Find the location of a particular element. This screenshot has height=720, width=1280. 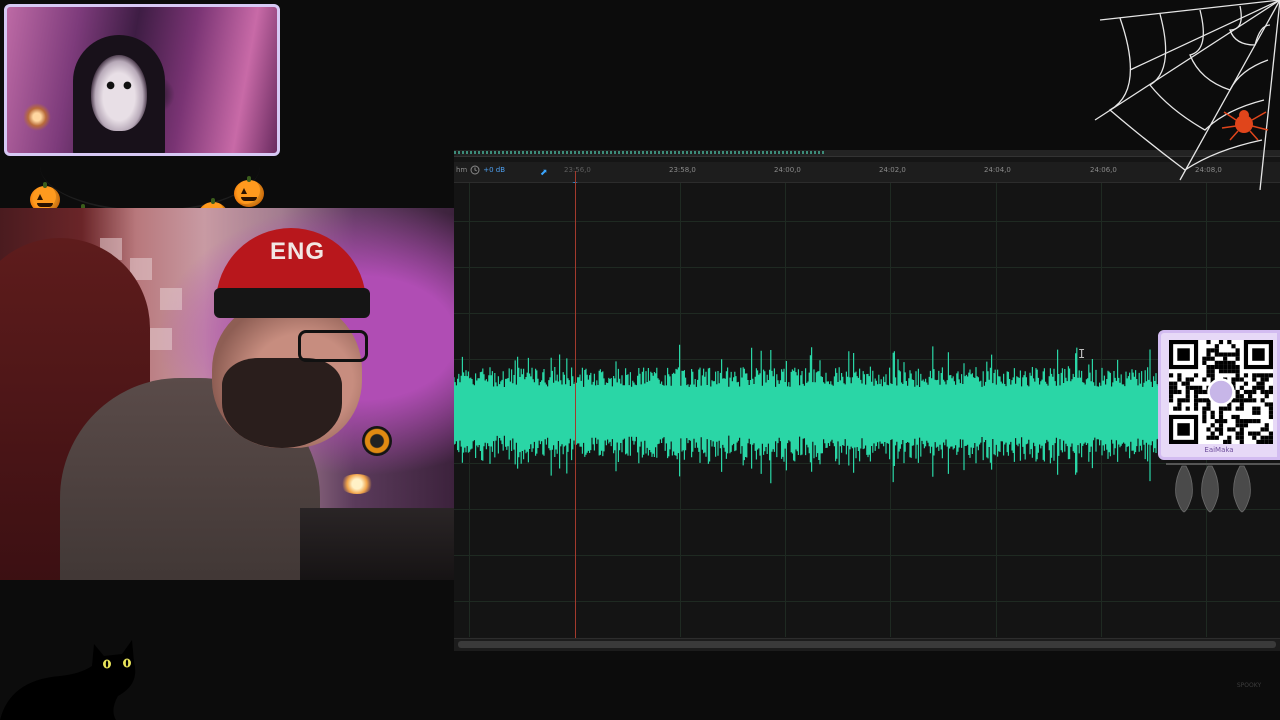

glasses is located at coordinates (333, 346).